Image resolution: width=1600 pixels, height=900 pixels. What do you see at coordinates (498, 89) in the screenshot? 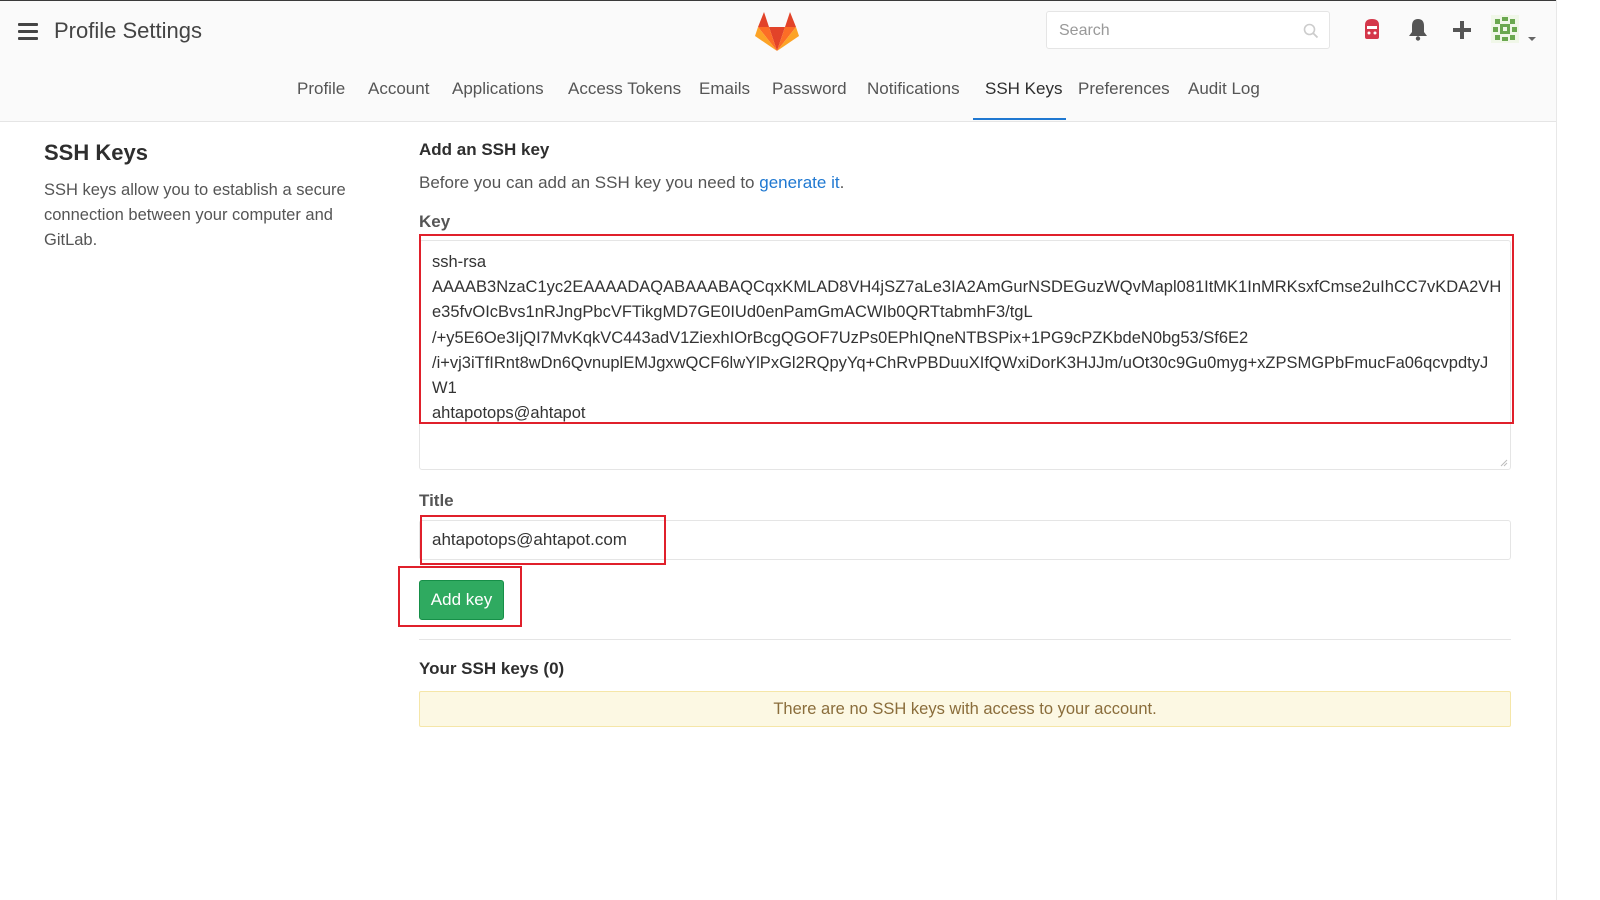
I see `tab-applications: Applications` at bounding box center [498, 89].